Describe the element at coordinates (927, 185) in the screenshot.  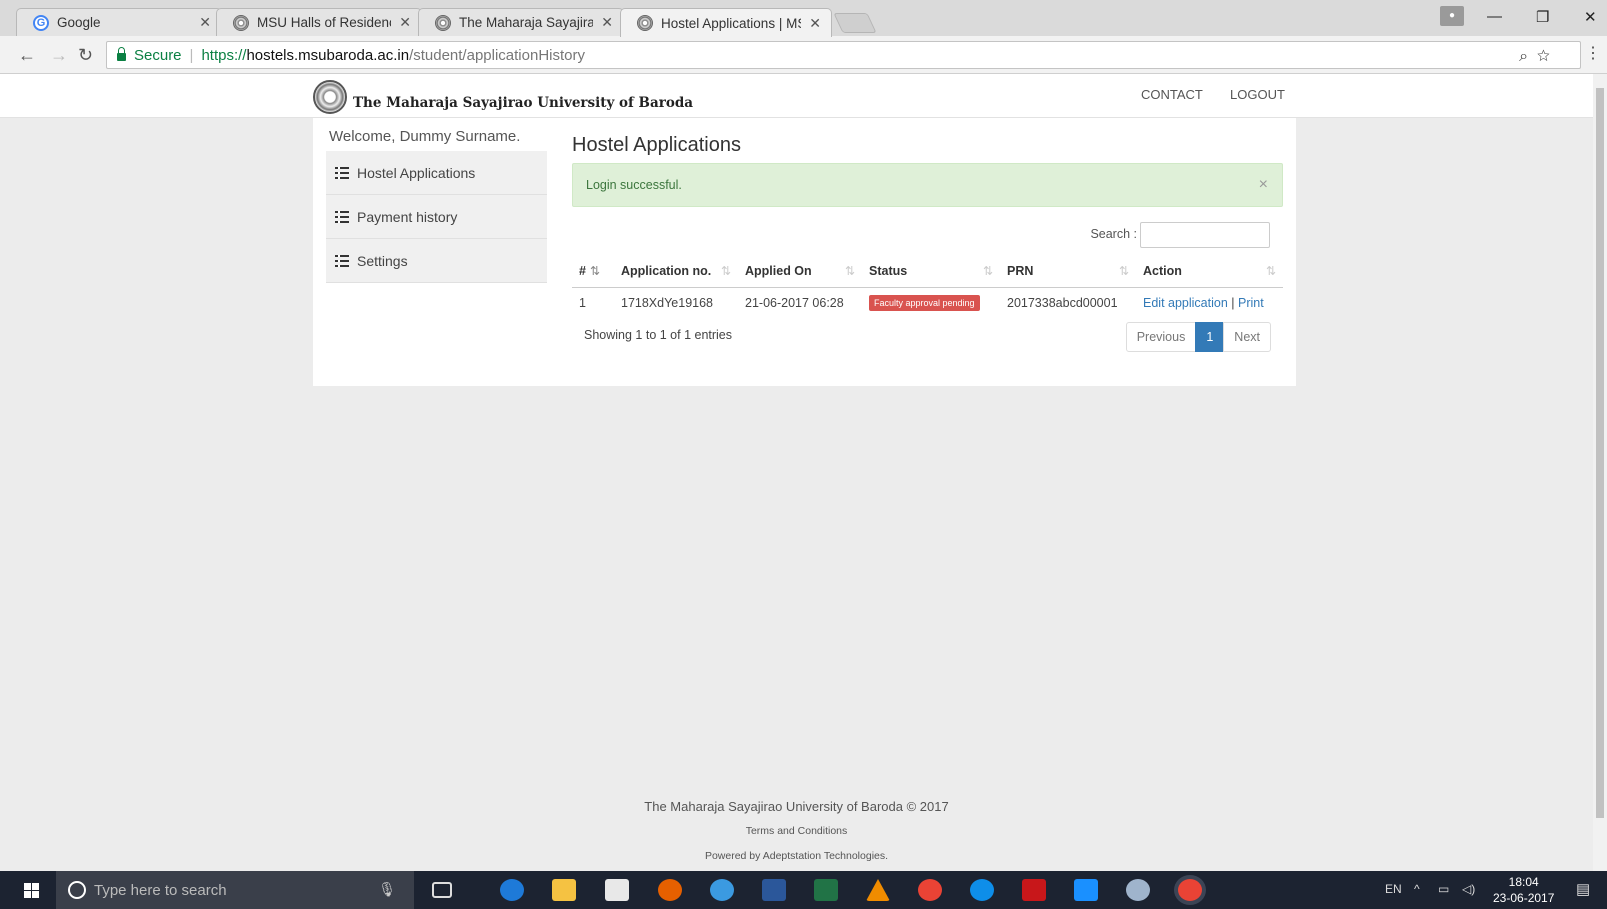
I see `success-alert: Login successful. ×` at that location.